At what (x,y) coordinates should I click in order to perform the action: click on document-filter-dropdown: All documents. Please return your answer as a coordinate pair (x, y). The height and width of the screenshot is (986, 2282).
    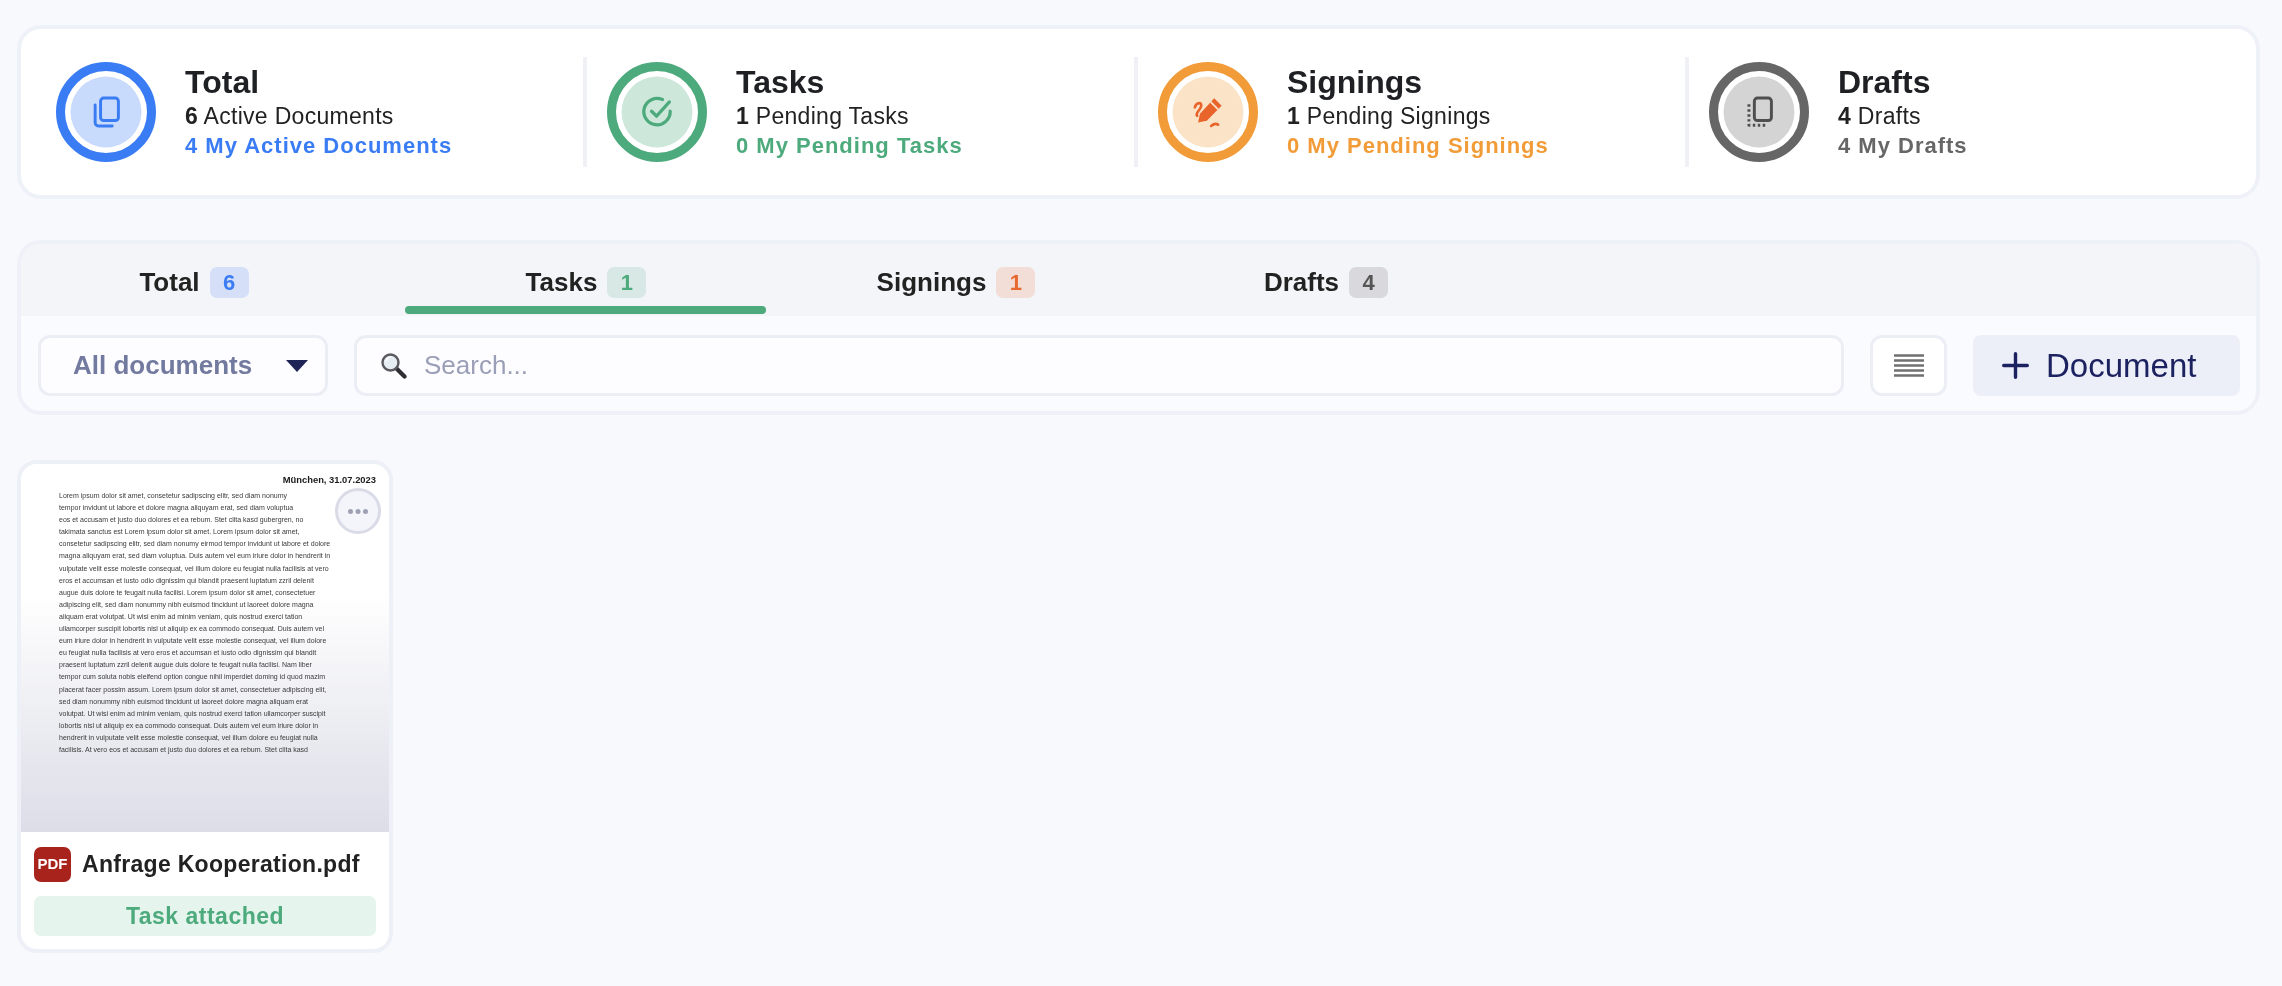
    Looking at the image, I should click on (183, 365).